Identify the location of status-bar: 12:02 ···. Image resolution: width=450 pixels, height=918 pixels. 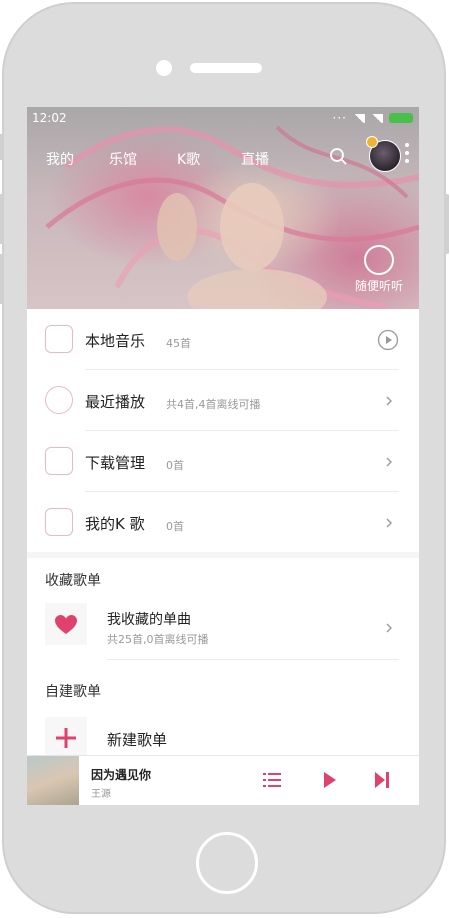
(223, 118).